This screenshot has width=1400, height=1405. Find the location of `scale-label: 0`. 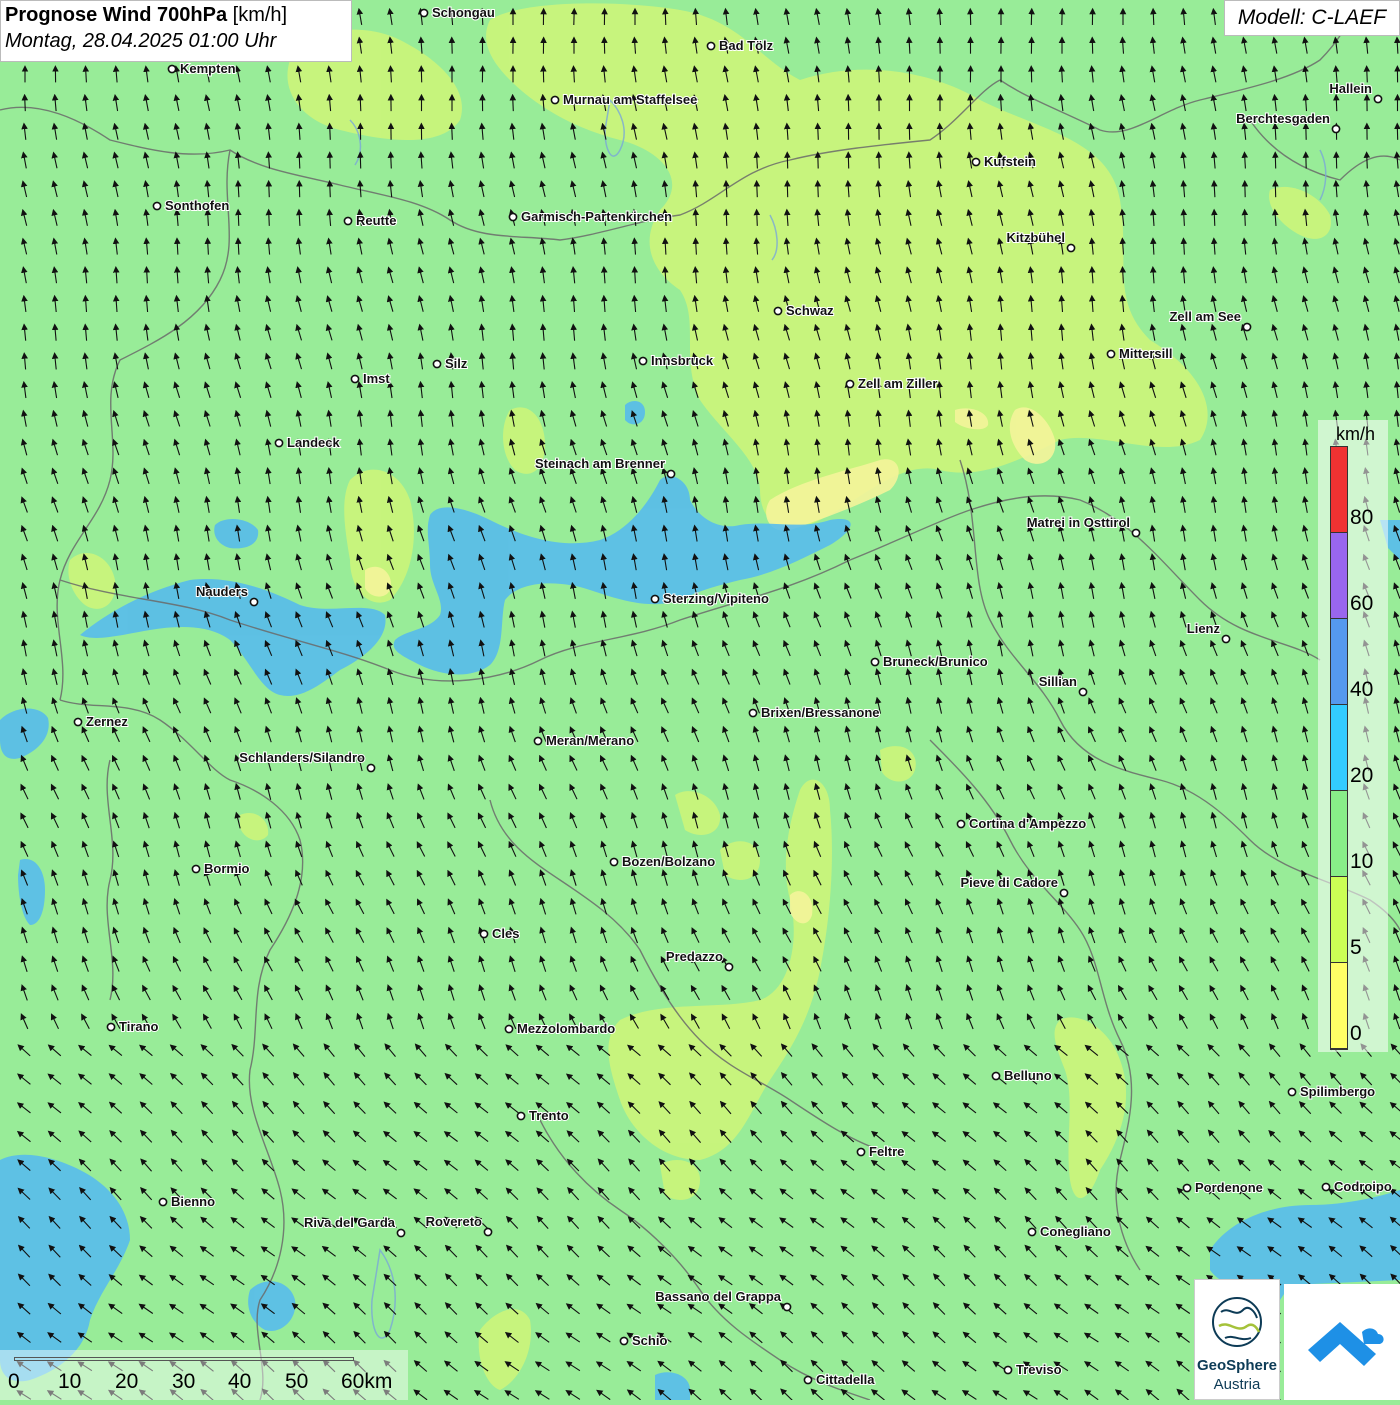

scale-label: 0 is located at coordinates (14, 1382).